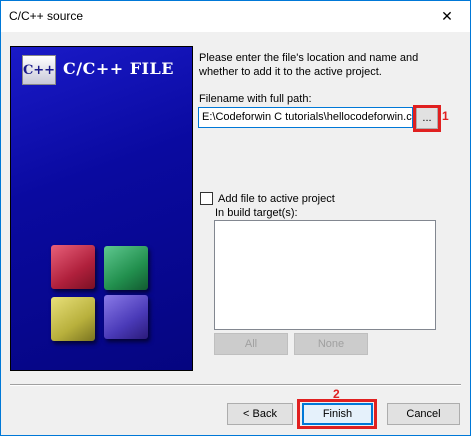  I want to click on close-button: ✕, so click(447, 16).